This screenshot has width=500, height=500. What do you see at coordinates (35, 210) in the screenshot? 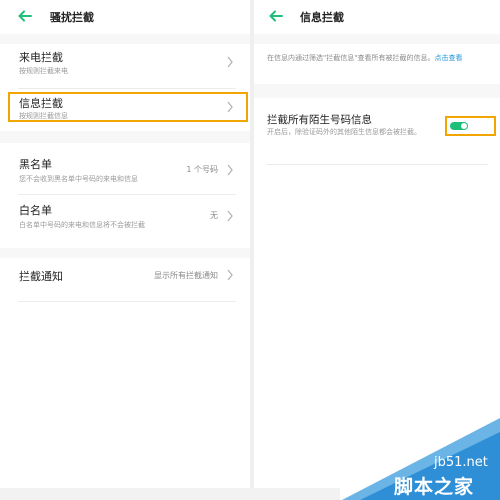
I see `whitelist-title: 白名单` at bounding box center [35, 210].